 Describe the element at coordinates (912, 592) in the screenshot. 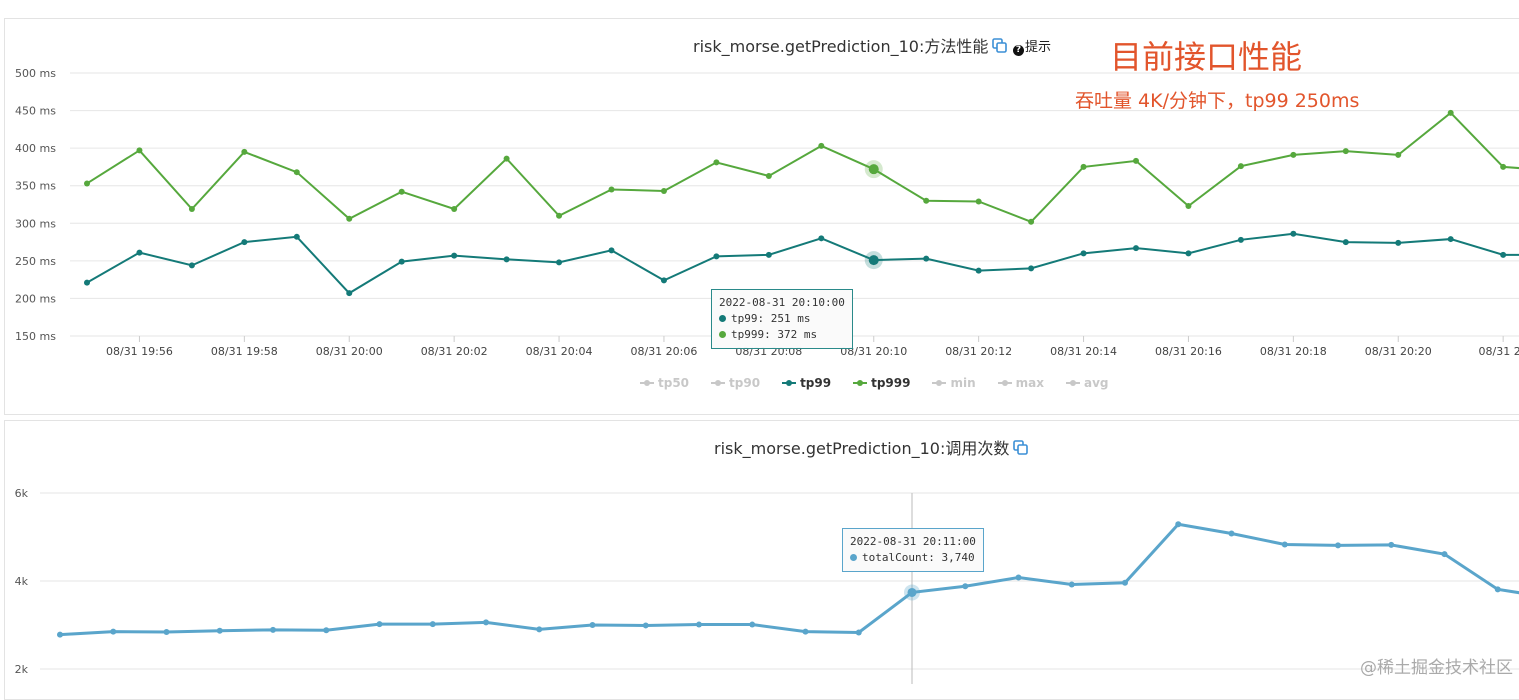

I see `totalCount-highlight-point` at that location.